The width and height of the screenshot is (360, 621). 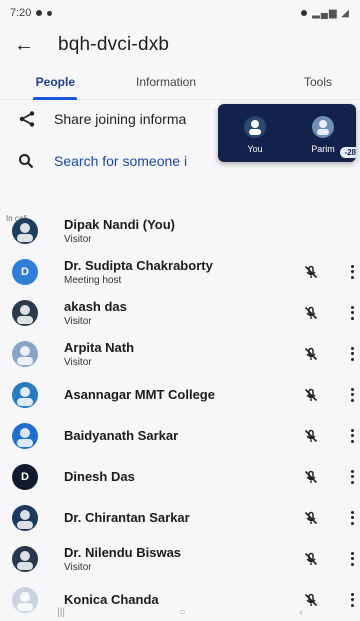 I want to click on status-right: ▂▄▆ ◢, so click(x=325, y=13).